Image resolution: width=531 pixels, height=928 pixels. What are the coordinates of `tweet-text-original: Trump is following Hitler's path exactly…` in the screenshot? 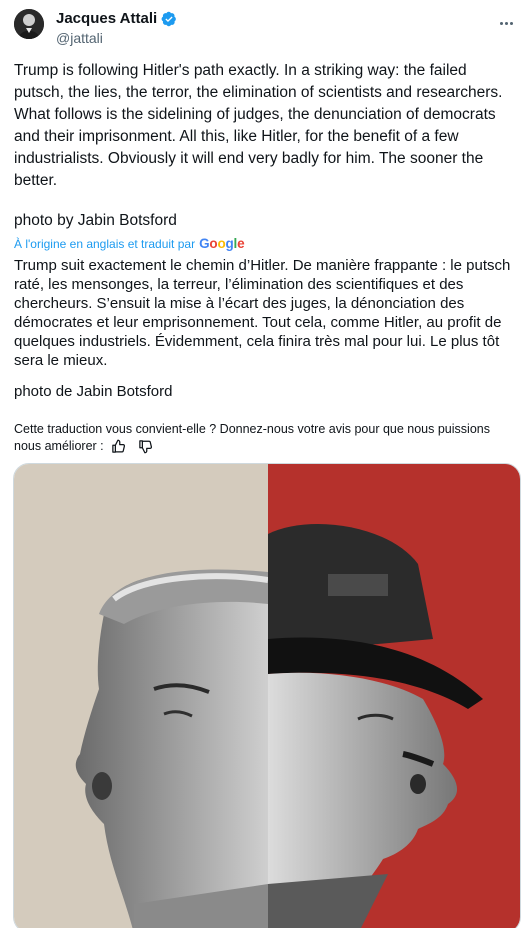 It's located at (260, 125).